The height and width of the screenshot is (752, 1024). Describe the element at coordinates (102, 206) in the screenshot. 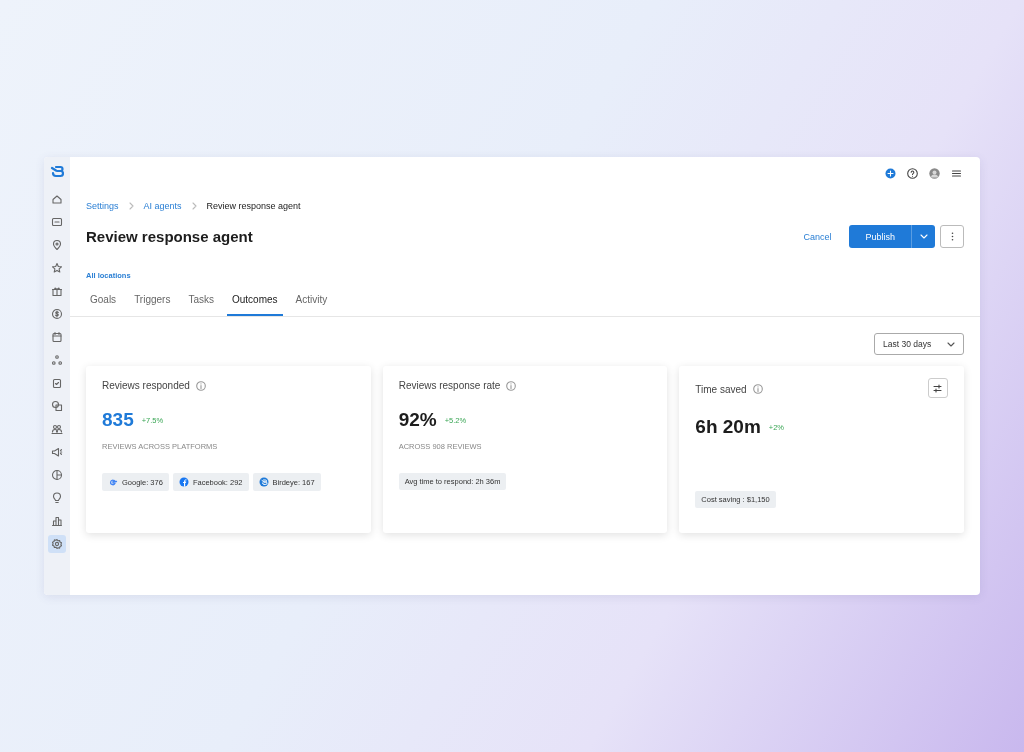

I see `breadcrumb-link: Settings` at that location.